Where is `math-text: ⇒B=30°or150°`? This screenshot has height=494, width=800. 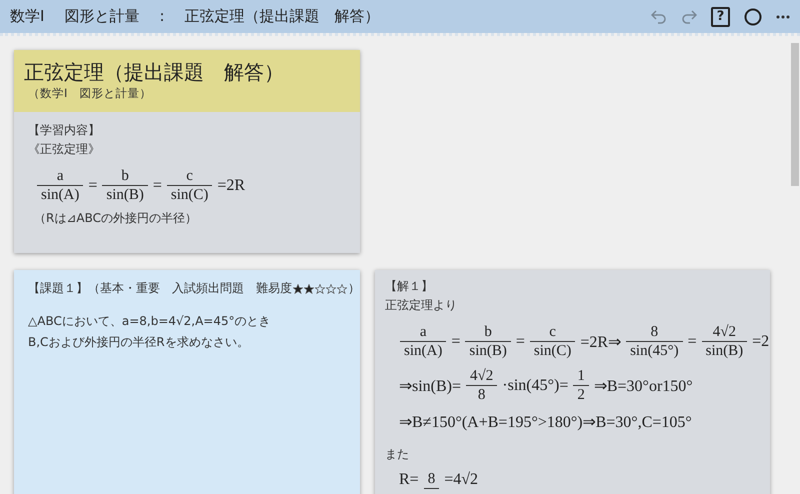 math-text: ⇒B=30°or150° is located at coordinates (643, 386).